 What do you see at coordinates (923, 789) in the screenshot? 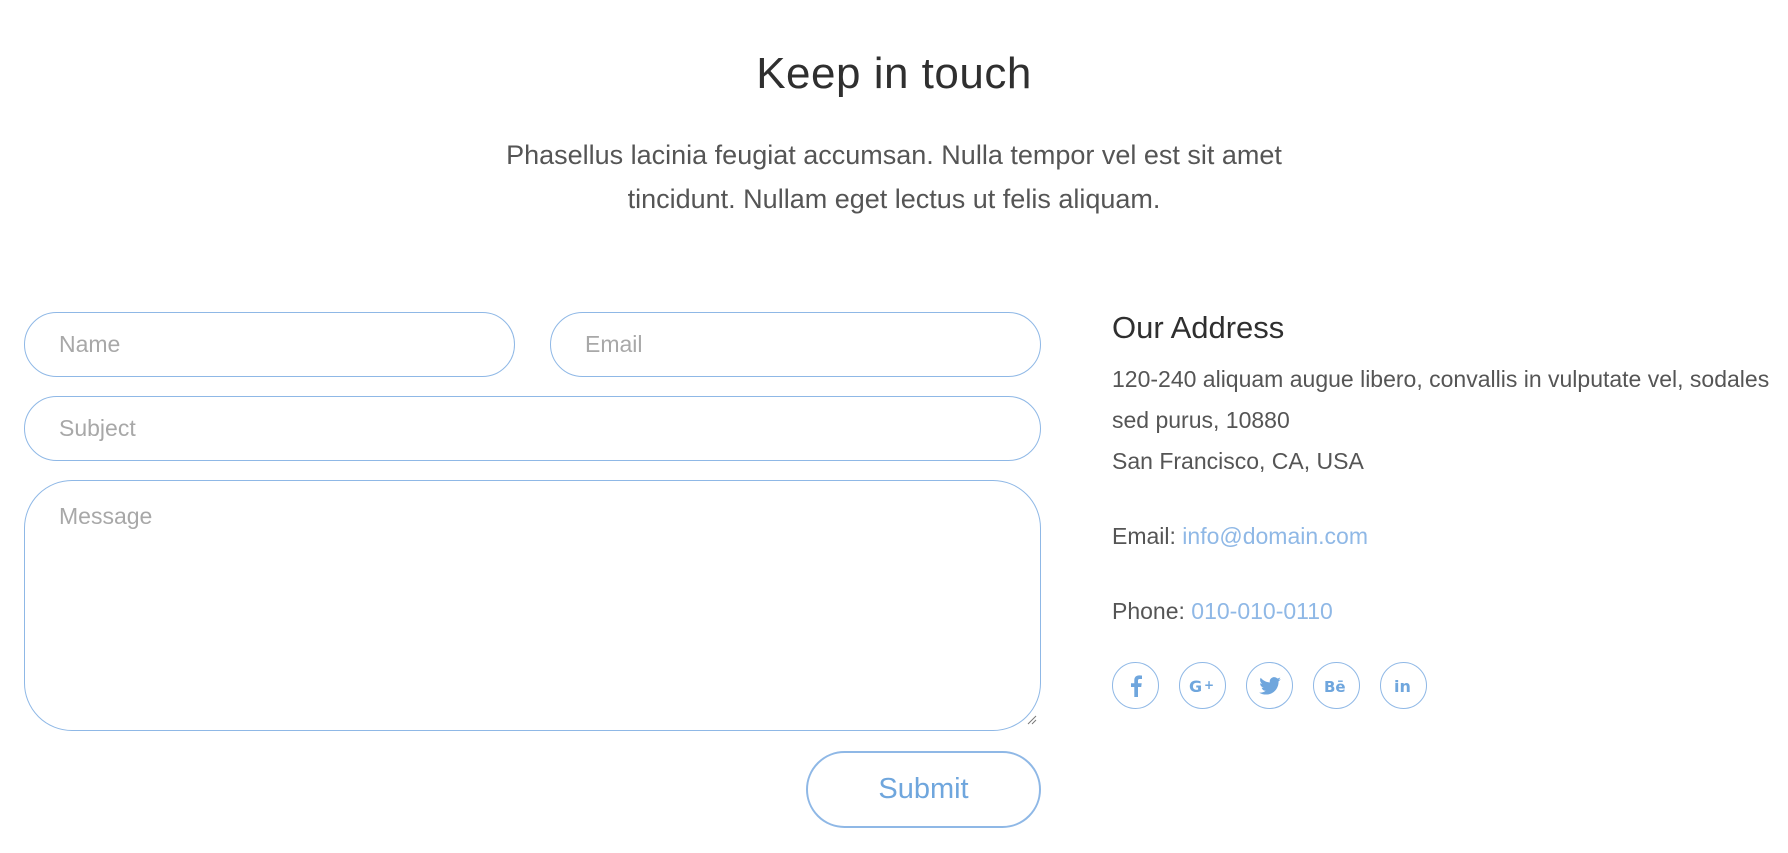
I see `submit-button: Submit` at bounding box center [923, 789].